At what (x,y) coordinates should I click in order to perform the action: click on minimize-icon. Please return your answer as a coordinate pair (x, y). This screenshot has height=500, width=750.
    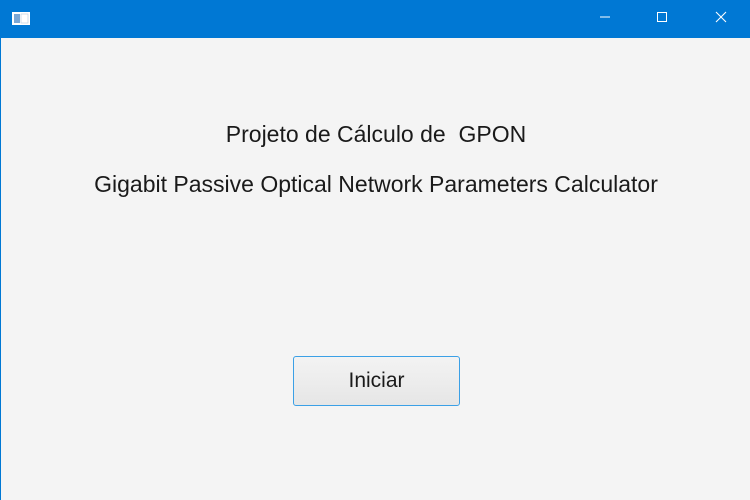
    Looking at the image, I should click on (605, 19).